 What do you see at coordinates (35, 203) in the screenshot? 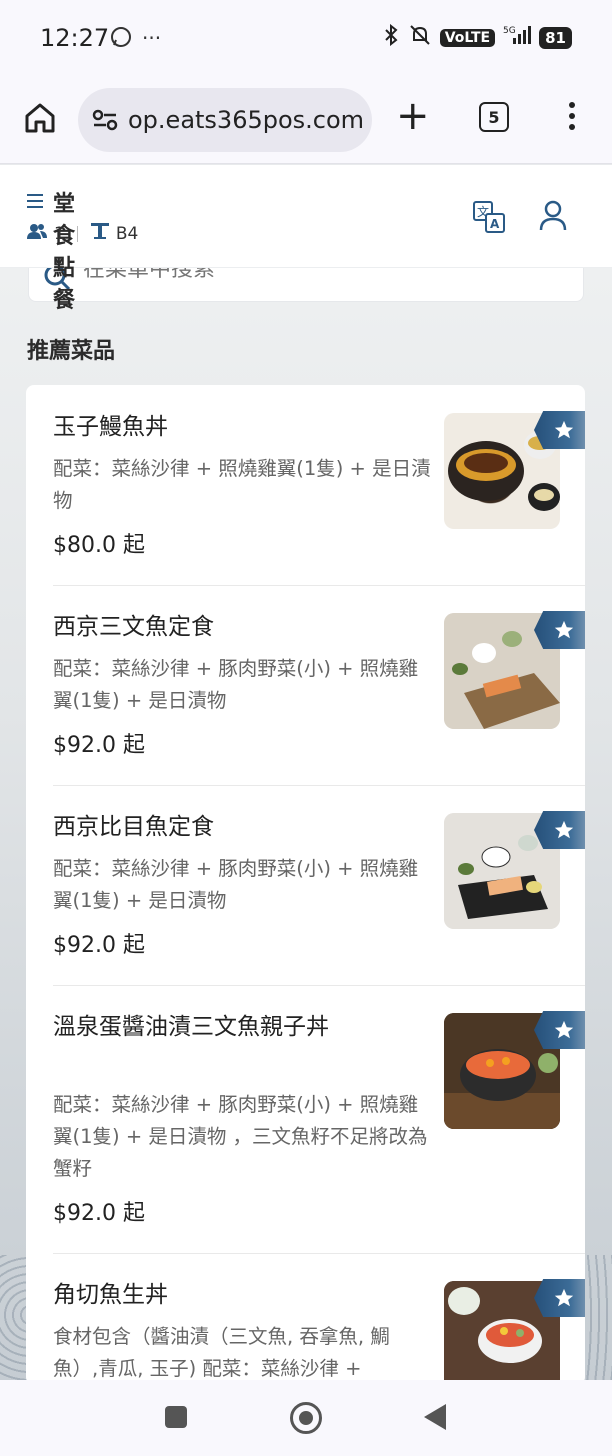
I see `hamburger-menu-icon` at bounding box center [35, 203].